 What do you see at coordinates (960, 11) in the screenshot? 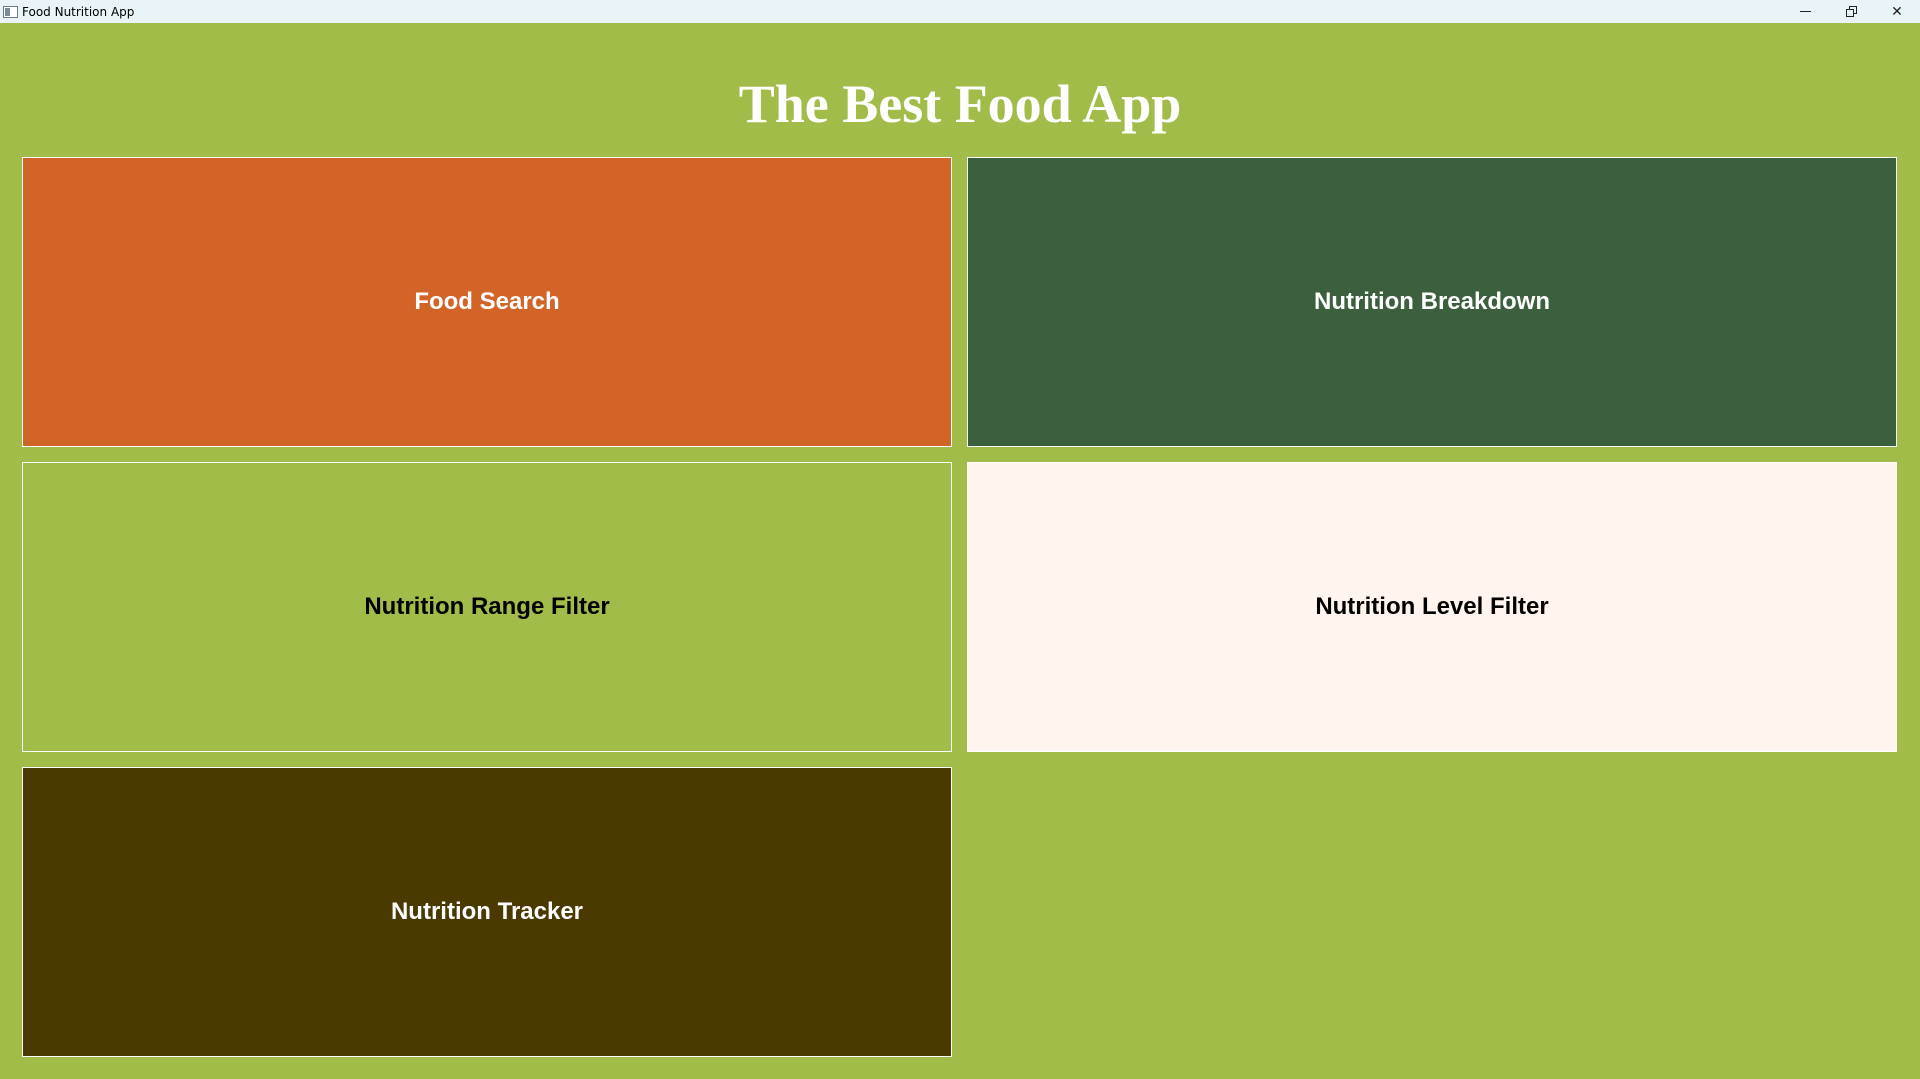
I see `title-bar: Food Nutrition App ✕` at bounding box center [960, 11].